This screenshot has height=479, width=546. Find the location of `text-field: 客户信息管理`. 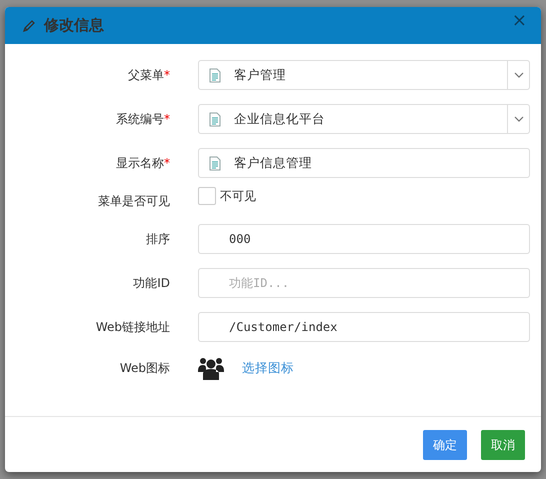

text-field: 客户信息管理 is located at coordinates (364, 163).